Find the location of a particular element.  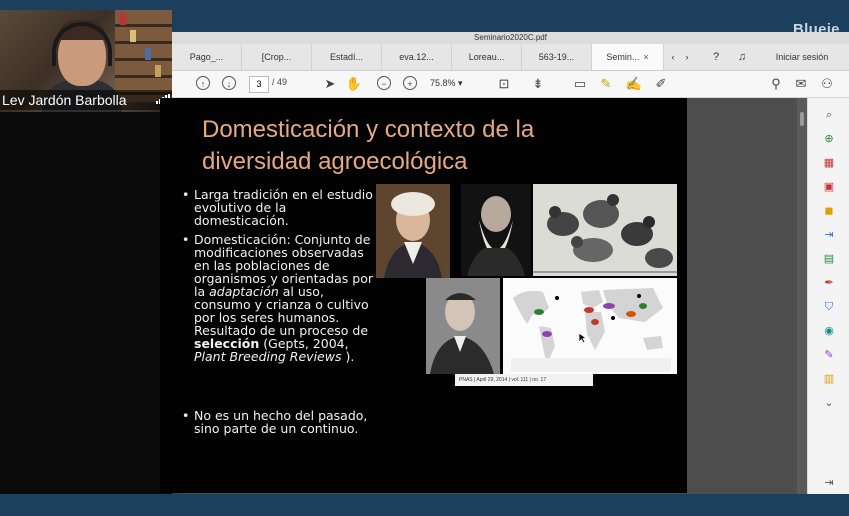

tab-seminario-active: Semin... × is located at coordinates (628, 57).